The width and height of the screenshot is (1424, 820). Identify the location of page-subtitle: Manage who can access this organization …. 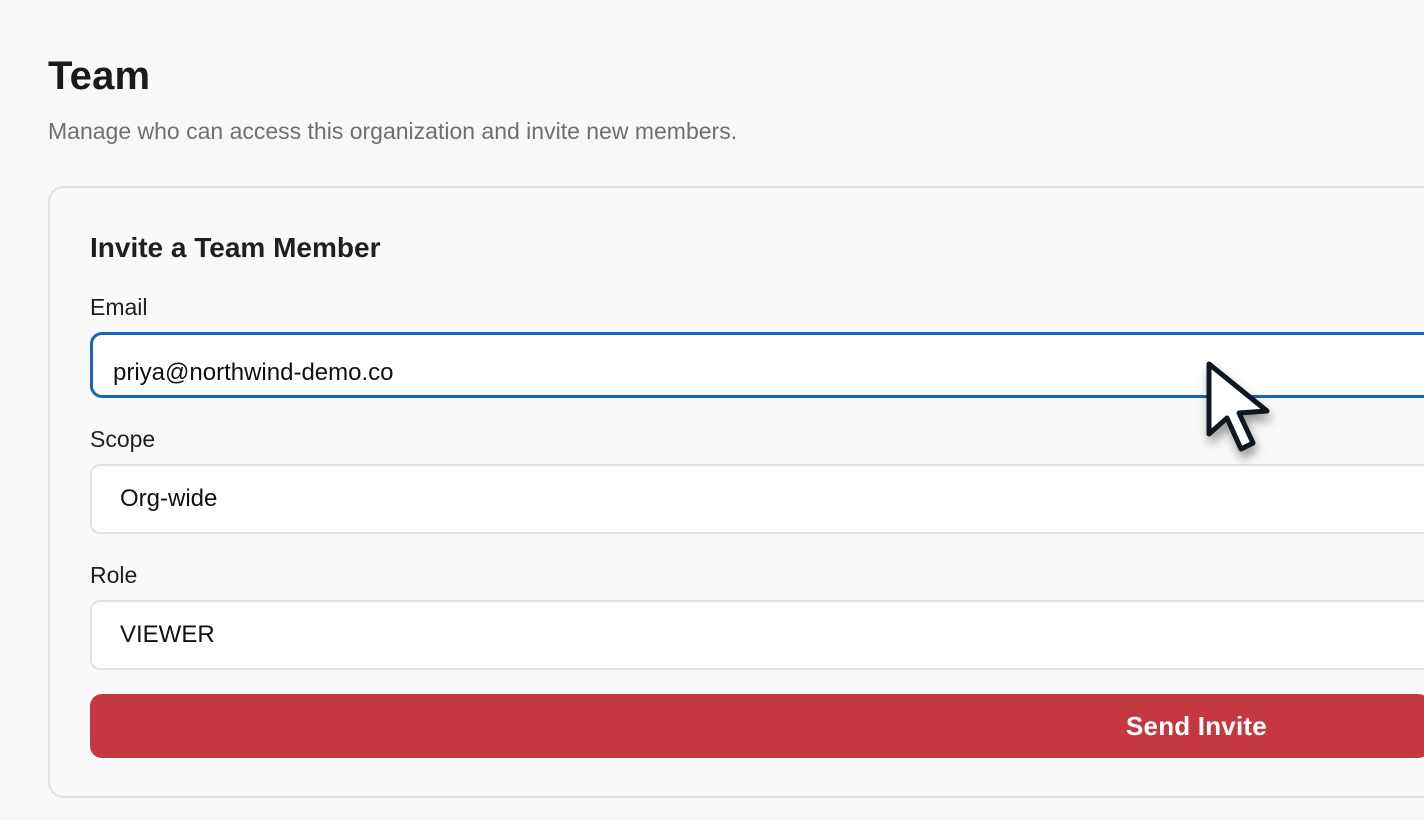
(393, 131).